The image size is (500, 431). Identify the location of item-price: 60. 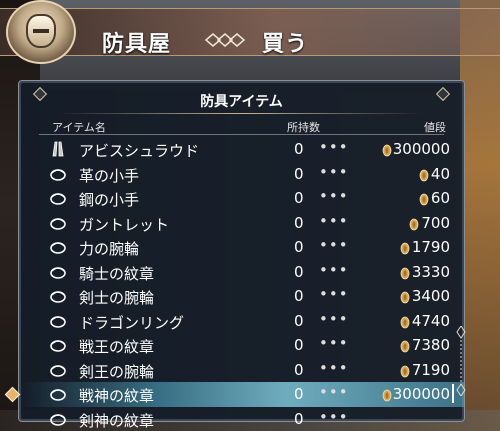
(440, 198).